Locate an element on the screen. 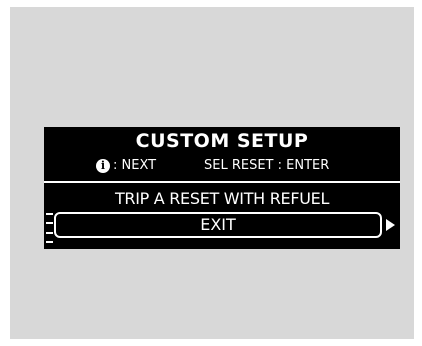 The height and width of the screenshot is (346, 422). screen-title: CUSTOM SETUP is located at coordinates (222, 141).